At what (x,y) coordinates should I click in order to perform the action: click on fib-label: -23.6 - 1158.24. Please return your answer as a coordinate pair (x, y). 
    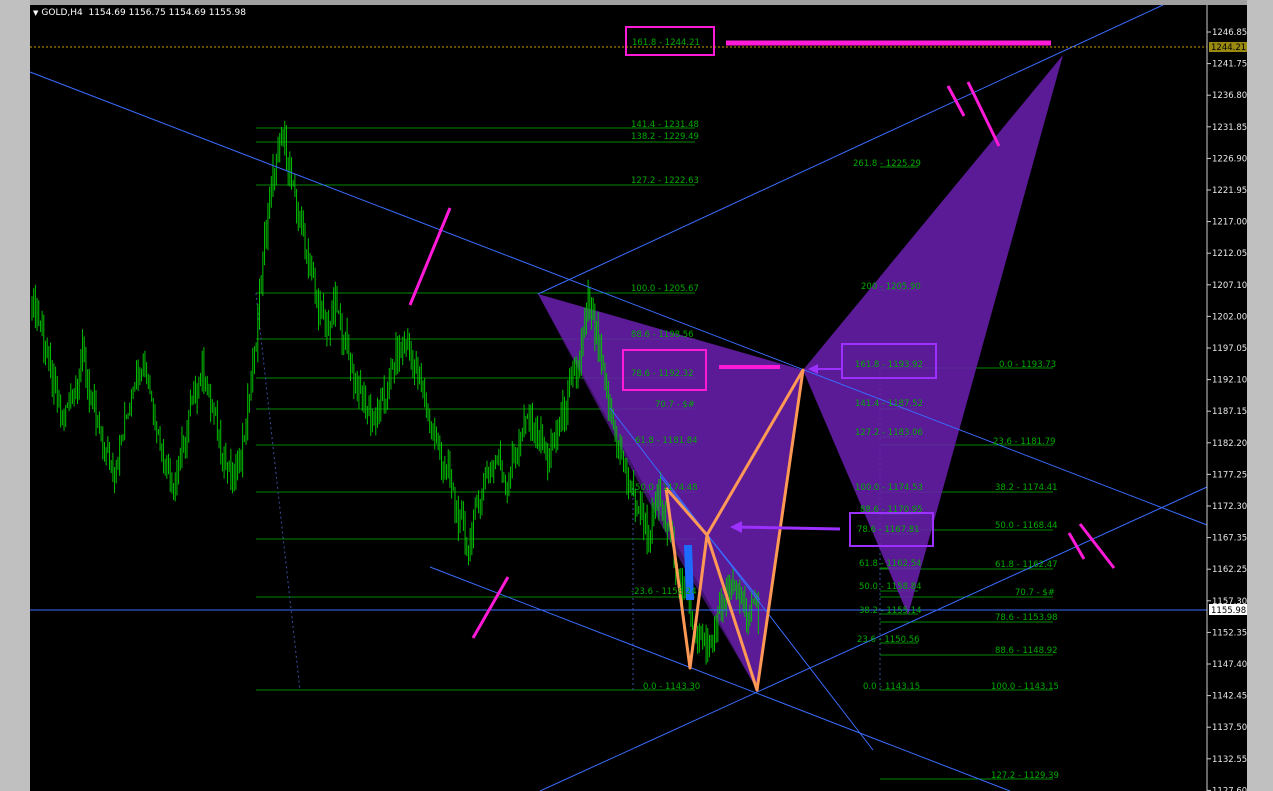
    Looking at the image, I should click on (664, 592).